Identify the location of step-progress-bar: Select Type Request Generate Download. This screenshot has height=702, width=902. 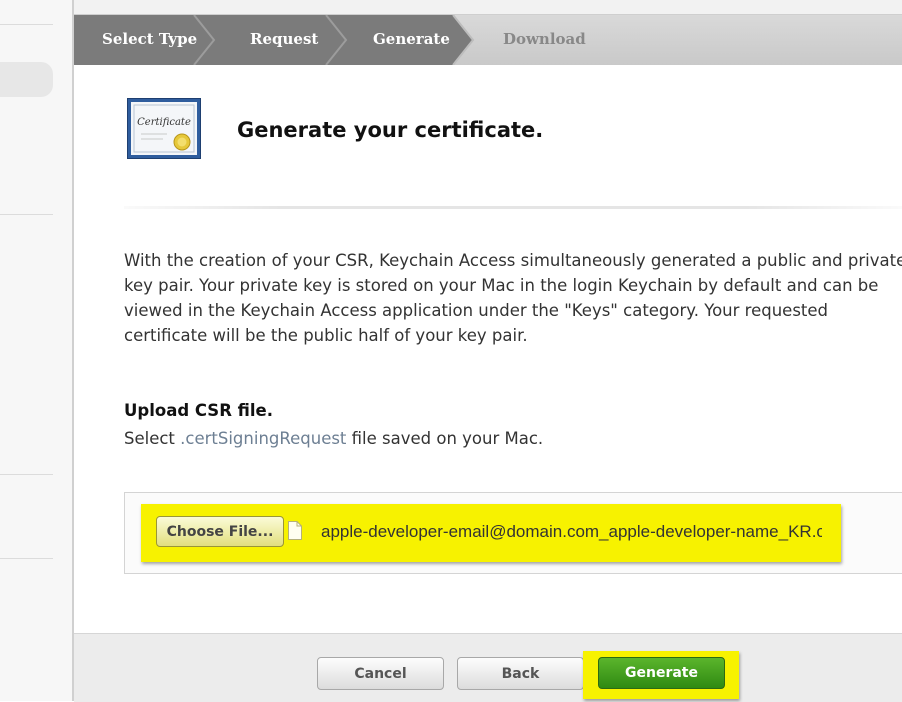
(488, 40).